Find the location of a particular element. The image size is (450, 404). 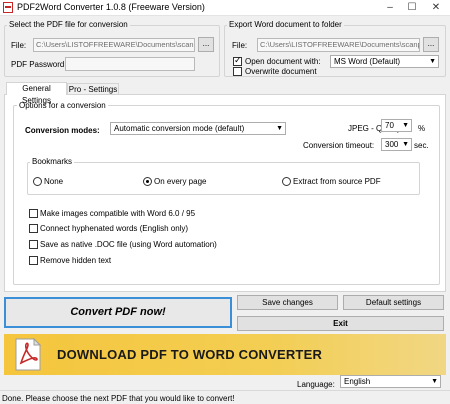

conversion-timeout-select: 300 ▼ is located at coordinates (396, 144).